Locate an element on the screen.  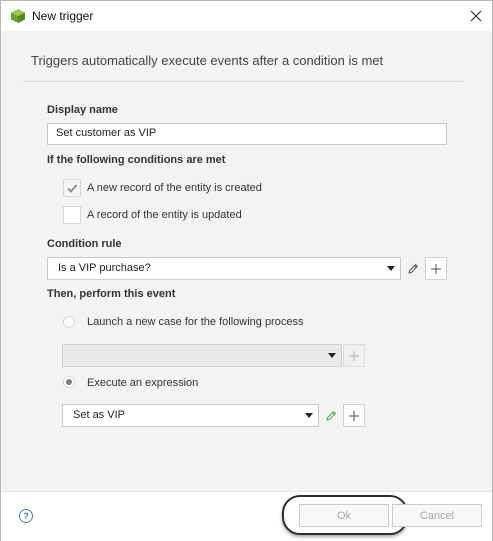
created-checkbox is located at coordinates (72, 188).